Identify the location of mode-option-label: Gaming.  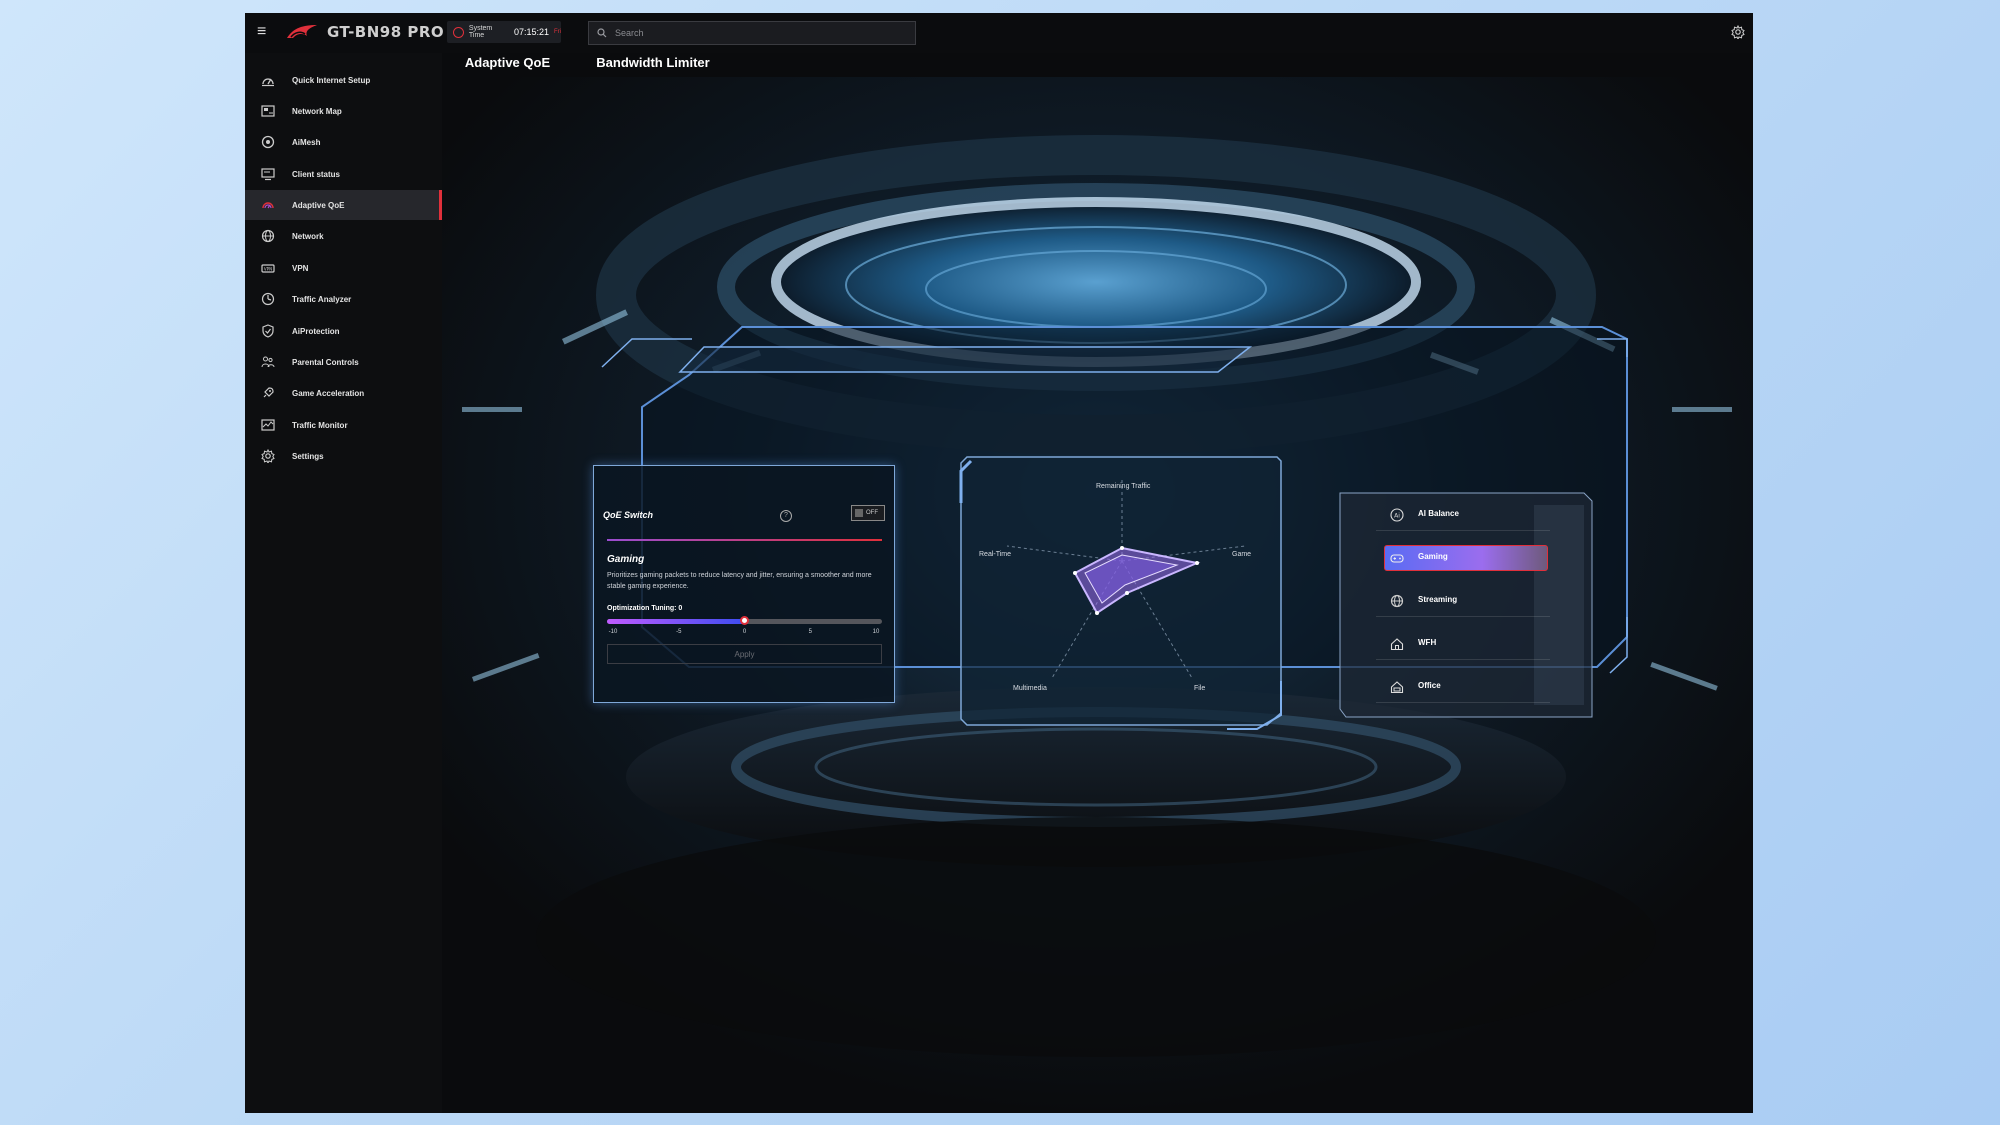
(1433, 556).